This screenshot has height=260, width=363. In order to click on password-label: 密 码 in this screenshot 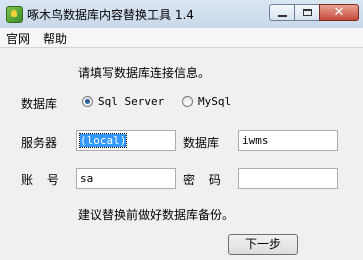, I will do `click(202, 180)`.